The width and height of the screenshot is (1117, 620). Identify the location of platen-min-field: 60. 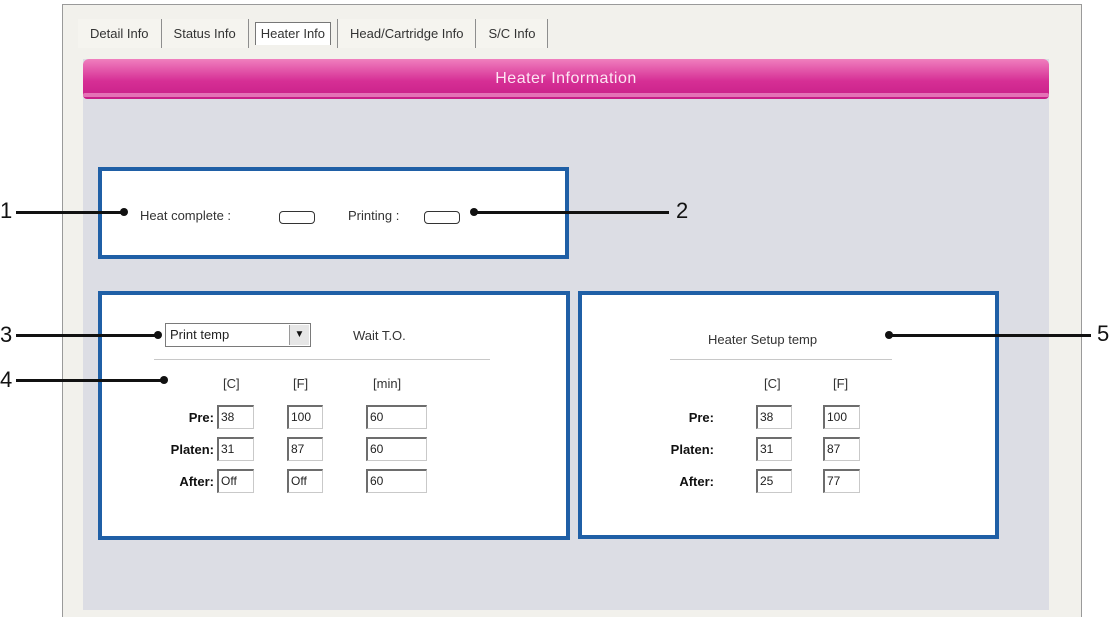
(396, 449).